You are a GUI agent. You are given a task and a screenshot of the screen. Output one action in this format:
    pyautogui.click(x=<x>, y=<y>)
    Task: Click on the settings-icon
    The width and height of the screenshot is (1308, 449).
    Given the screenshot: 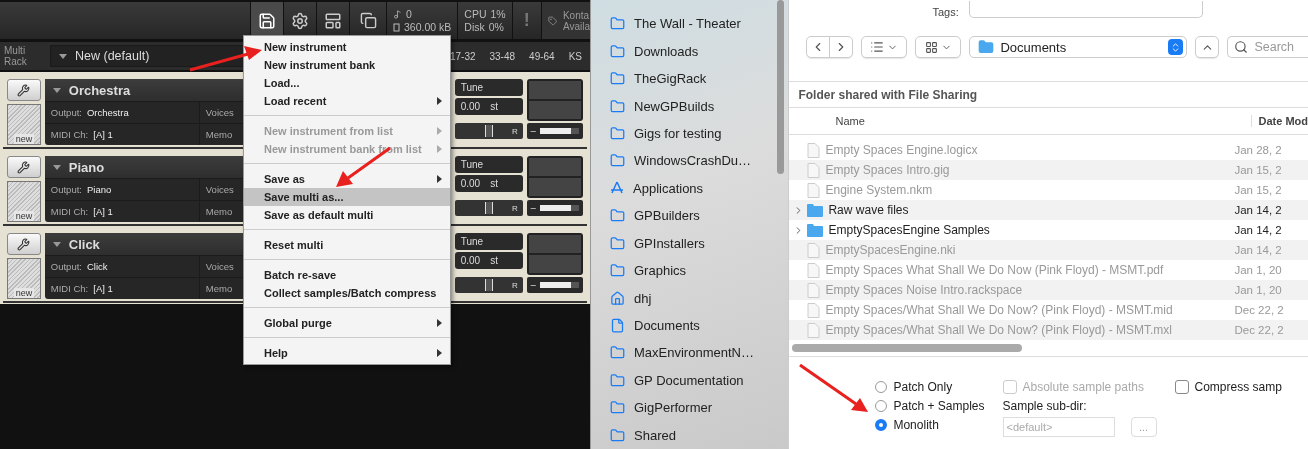 What is the action you would take?
    pyautogui.click(x=300, y=20)
    